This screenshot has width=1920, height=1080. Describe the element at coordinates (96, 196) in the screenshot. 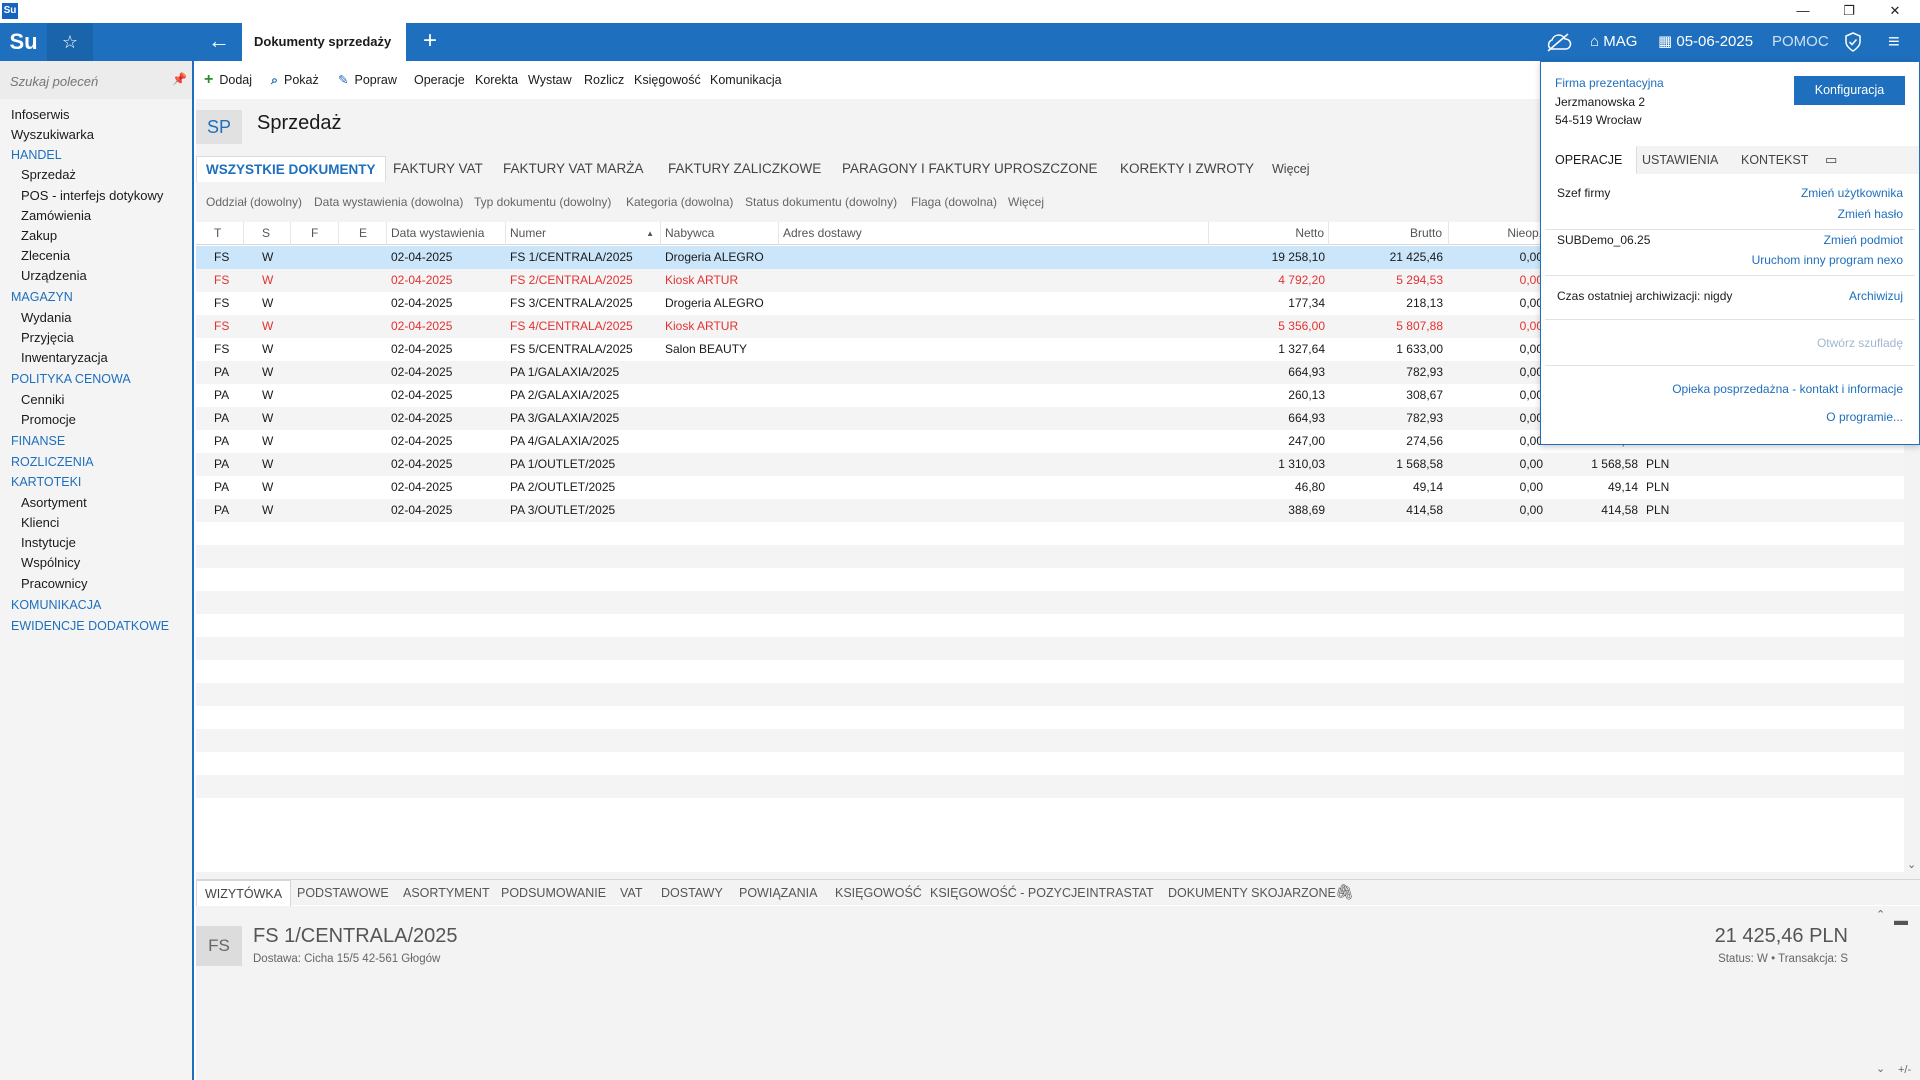

I see `sidebar-item: POS - interfejs dotykowy` at that location.